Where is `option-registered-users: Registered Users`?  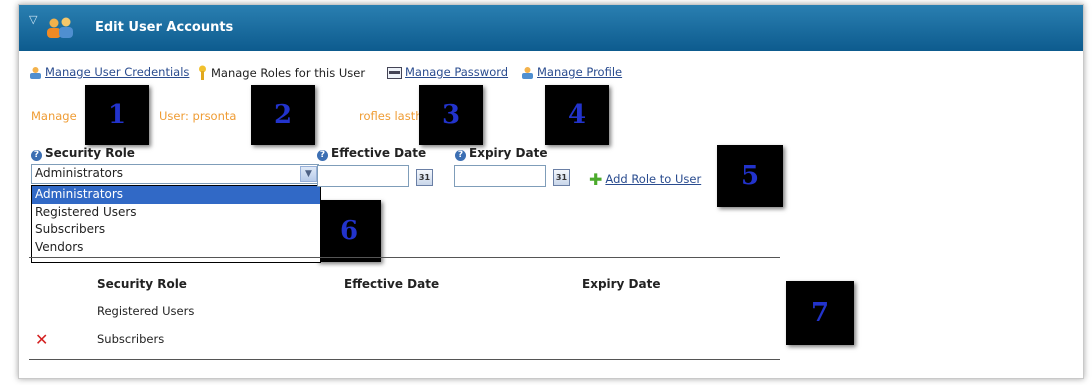 option-registered-users: Registered Users is located at coordinates (176, 213).